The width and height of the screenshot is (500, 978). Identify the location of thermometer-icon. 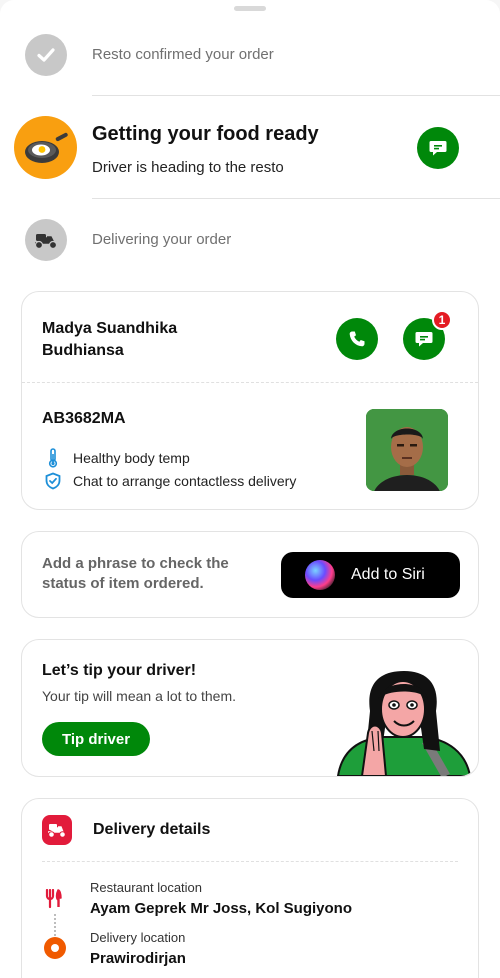
(53, 458).